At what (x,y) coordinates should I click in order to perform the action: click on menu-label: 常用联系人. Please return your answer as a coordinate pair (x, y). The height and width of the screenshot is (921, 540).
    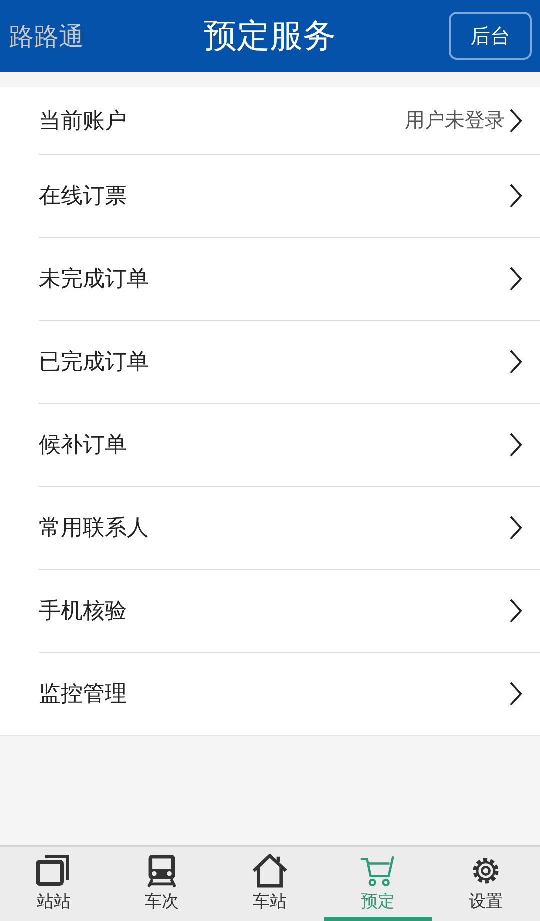
    Looking at the image, I should click on (94, 529).